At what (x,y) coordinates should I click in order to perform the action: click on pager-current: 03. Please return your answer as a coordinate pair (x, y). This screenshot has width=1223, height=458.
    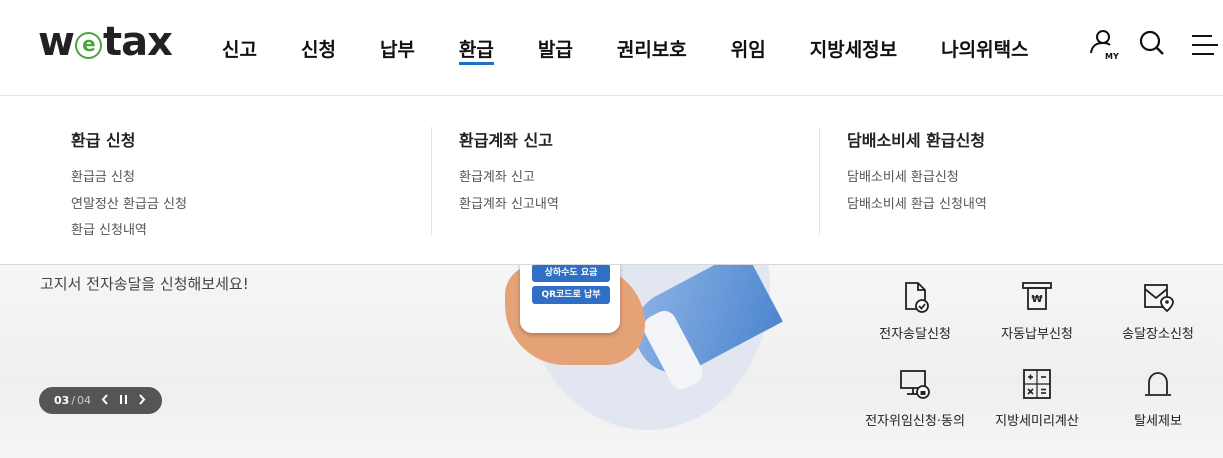
    Looking at the image, I should click on (62, 400).